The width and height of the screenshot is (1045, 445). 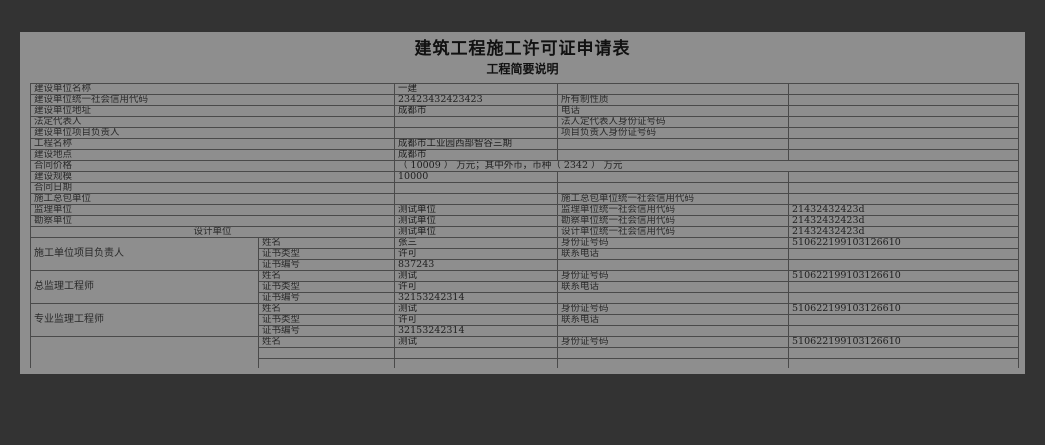 I want to click on form-row: 勘察单位 测试单位 勘察单位统一社会信用代码 21432432423d, so click(x=524, y=221).